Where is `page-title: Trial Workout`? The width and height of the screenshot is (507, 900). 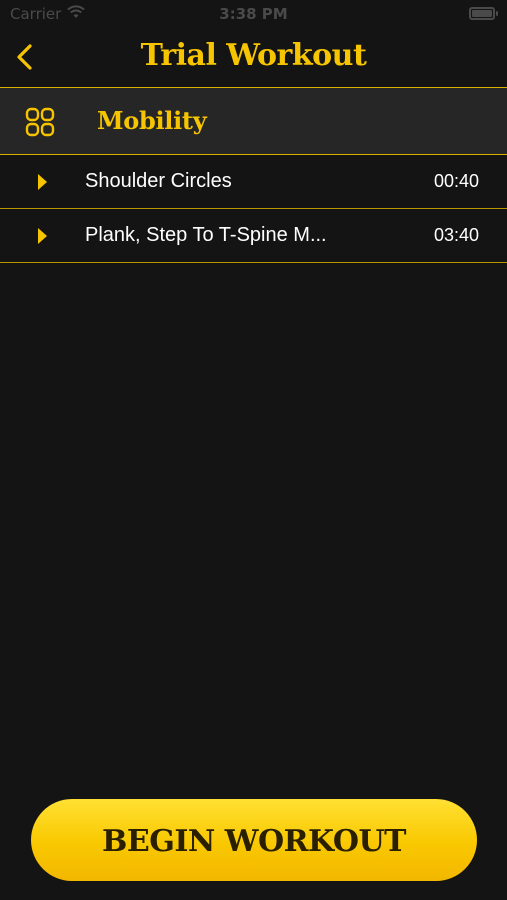 page-title: Trial Workout is located at coordinates (253, 55).